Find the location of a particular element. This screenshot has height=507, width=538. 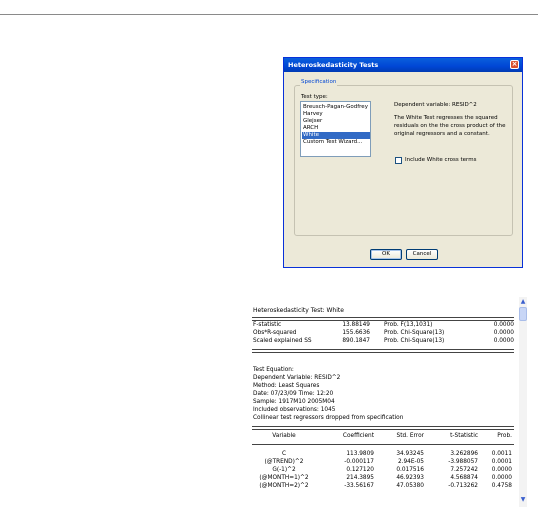

equation-info-line: Method: Least Squares is located at coordinates (286, 386).